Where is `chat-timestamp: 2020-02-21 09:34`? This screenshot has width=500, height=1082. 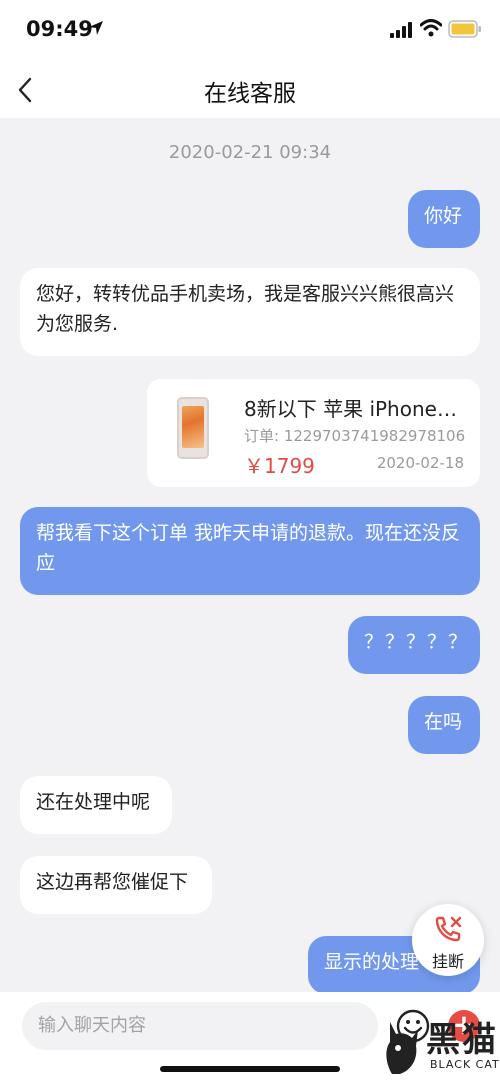
chat-timestamp: 2020-02-21 09:34 is located at coordinates (250, 152).